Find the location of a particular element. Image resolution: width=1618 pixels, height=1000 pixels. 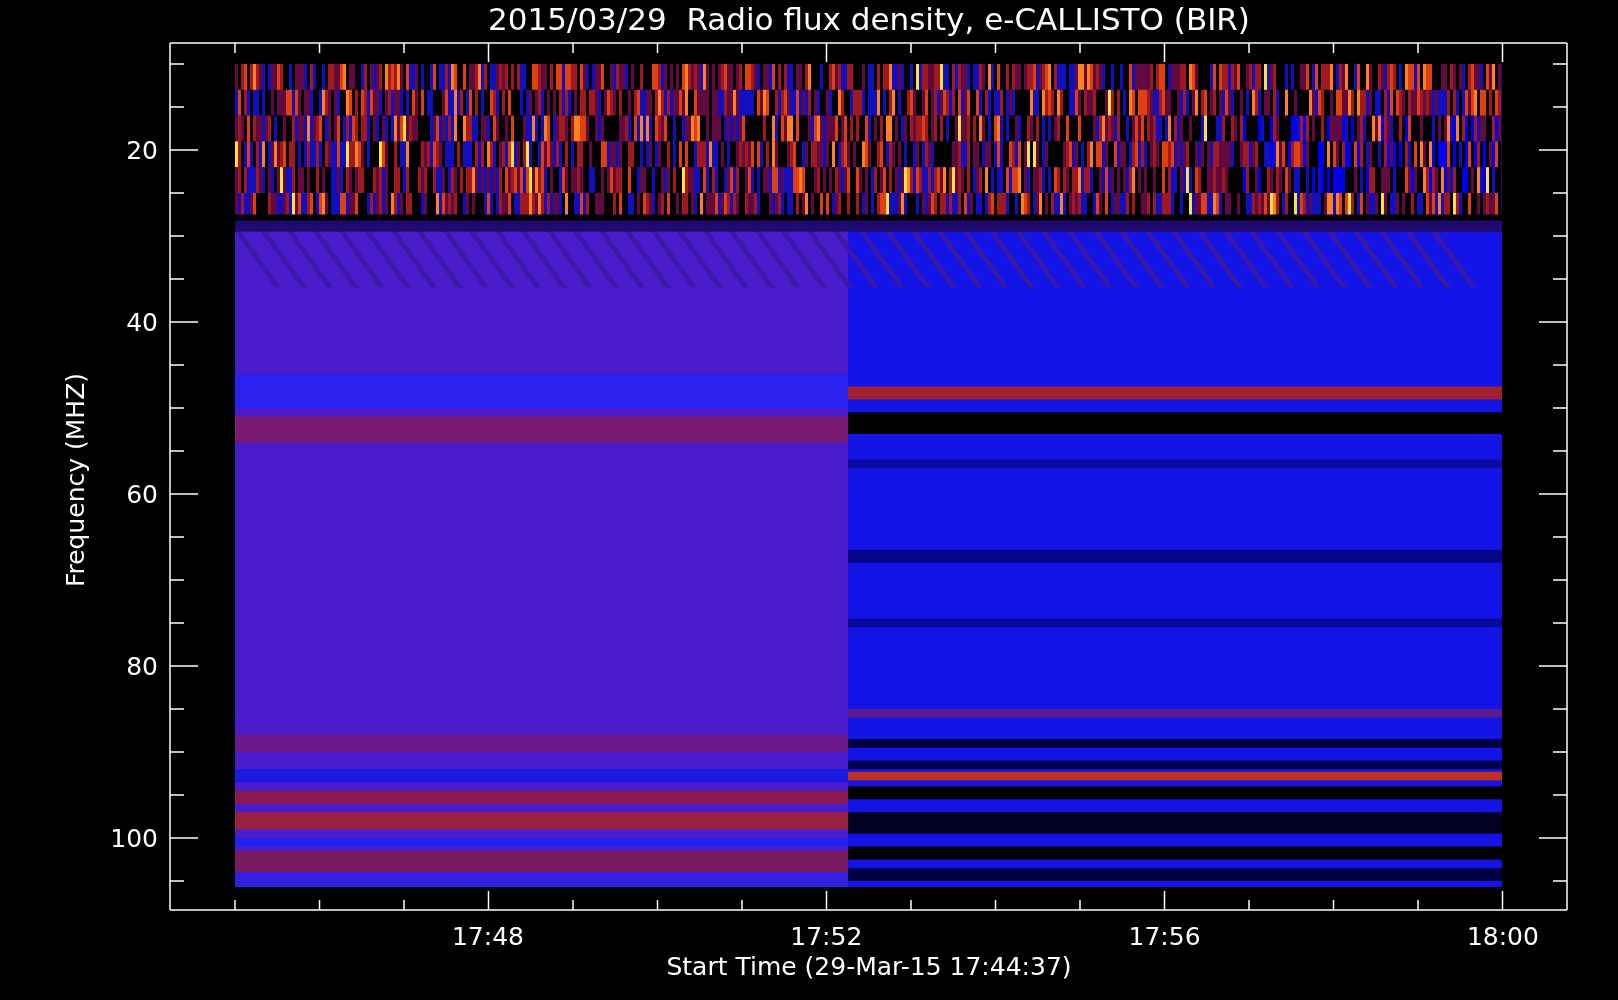

y-tick-label: 40 is located at coordinates (142, 322).